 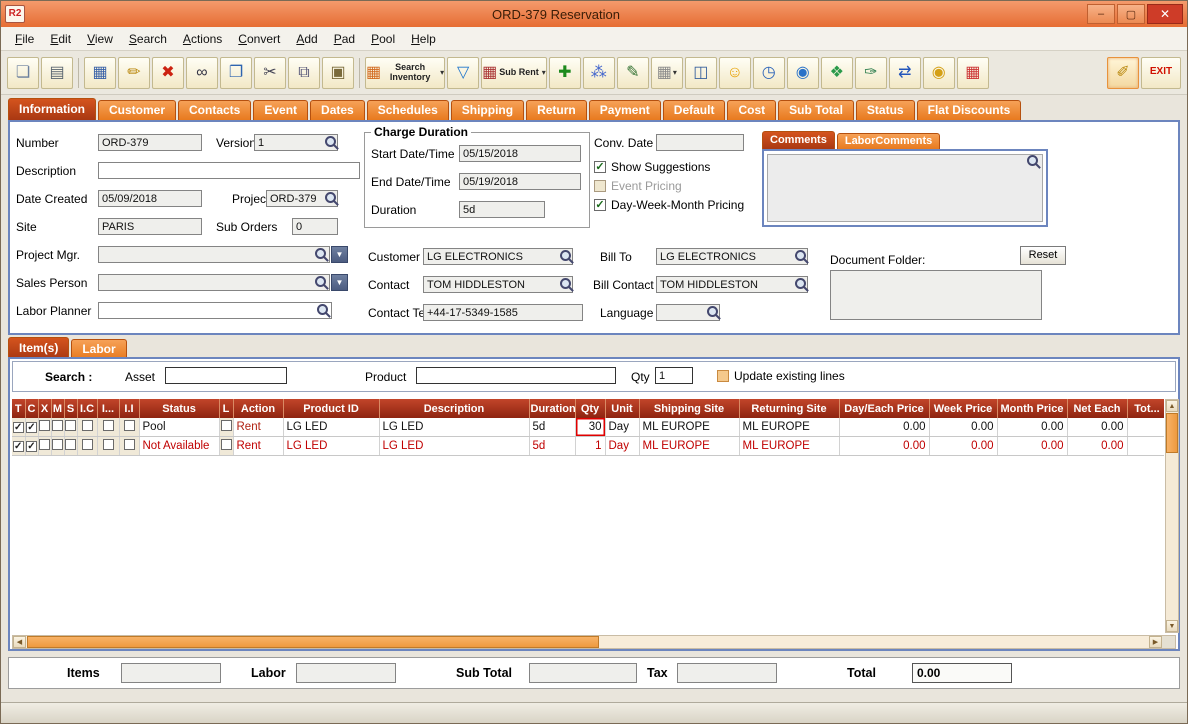 I want to click on col-header-shipping-site: Shipping Site, so click(x=689, y=408).